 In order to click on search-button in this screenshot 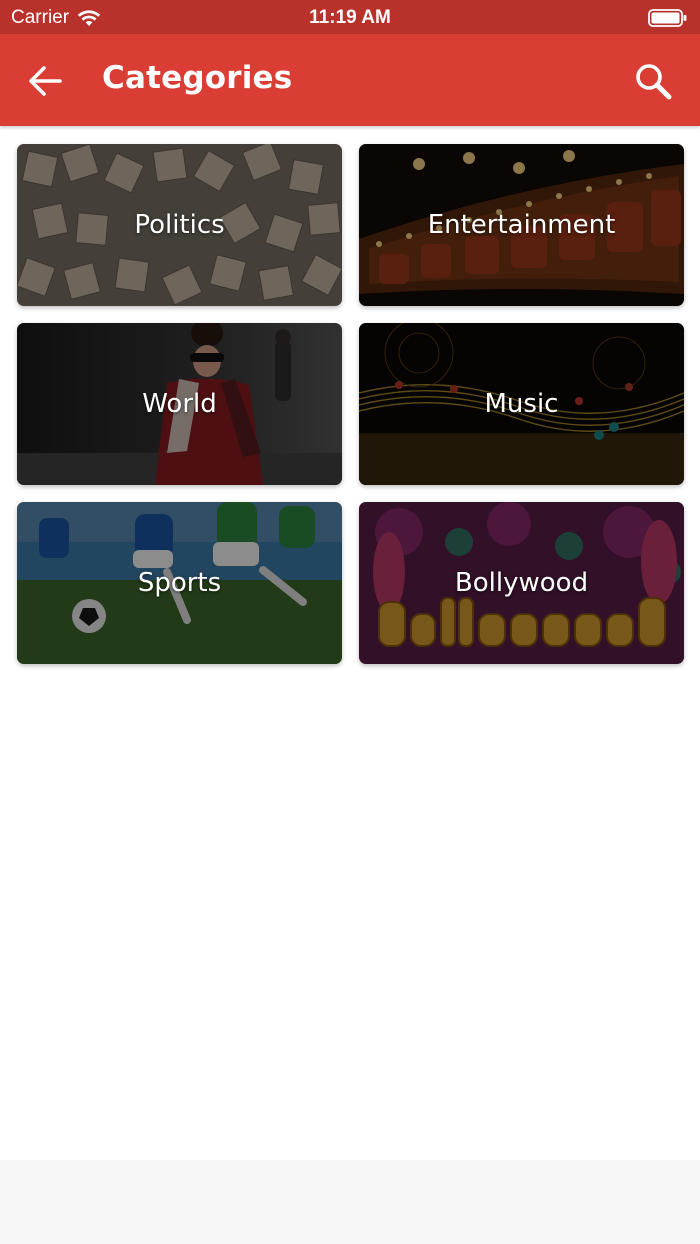, I will do `click(653, 81)`.